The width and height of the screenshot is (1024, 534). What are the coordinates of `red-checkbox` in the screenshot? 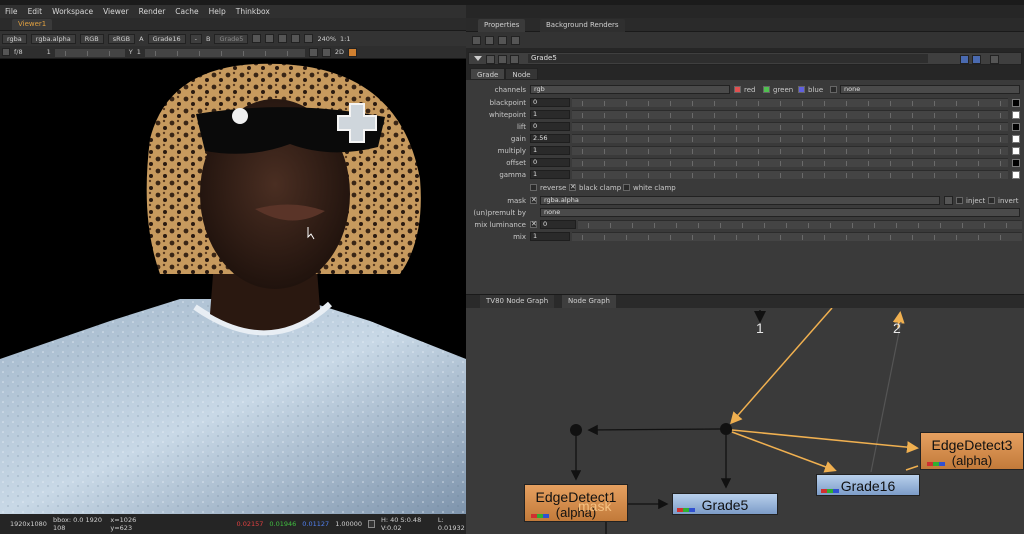 It's located at (737, 89).